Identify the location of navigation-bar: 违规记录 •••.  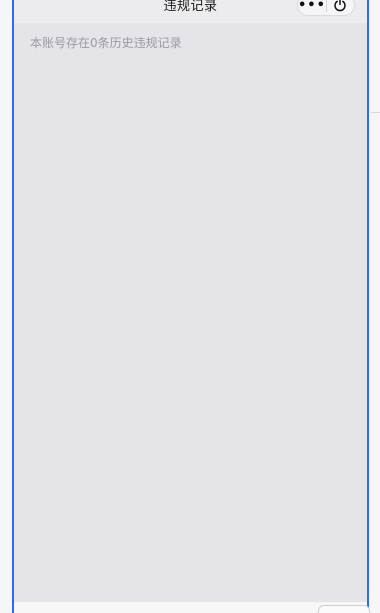
(190, 11).